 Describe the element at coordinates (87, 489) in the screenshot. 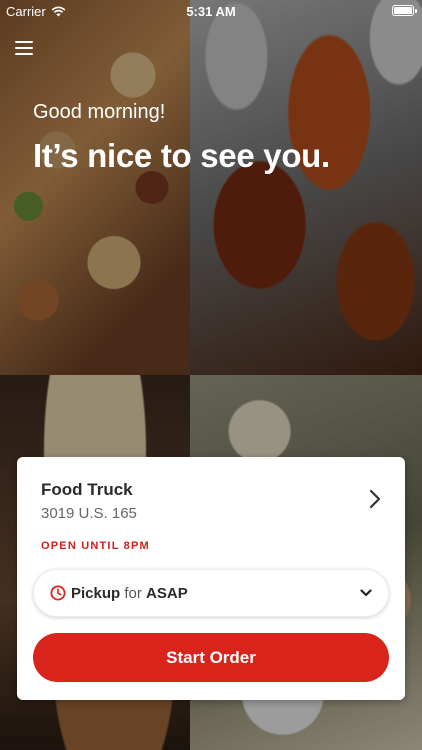

I see `store-name: Food Truck` at that location.